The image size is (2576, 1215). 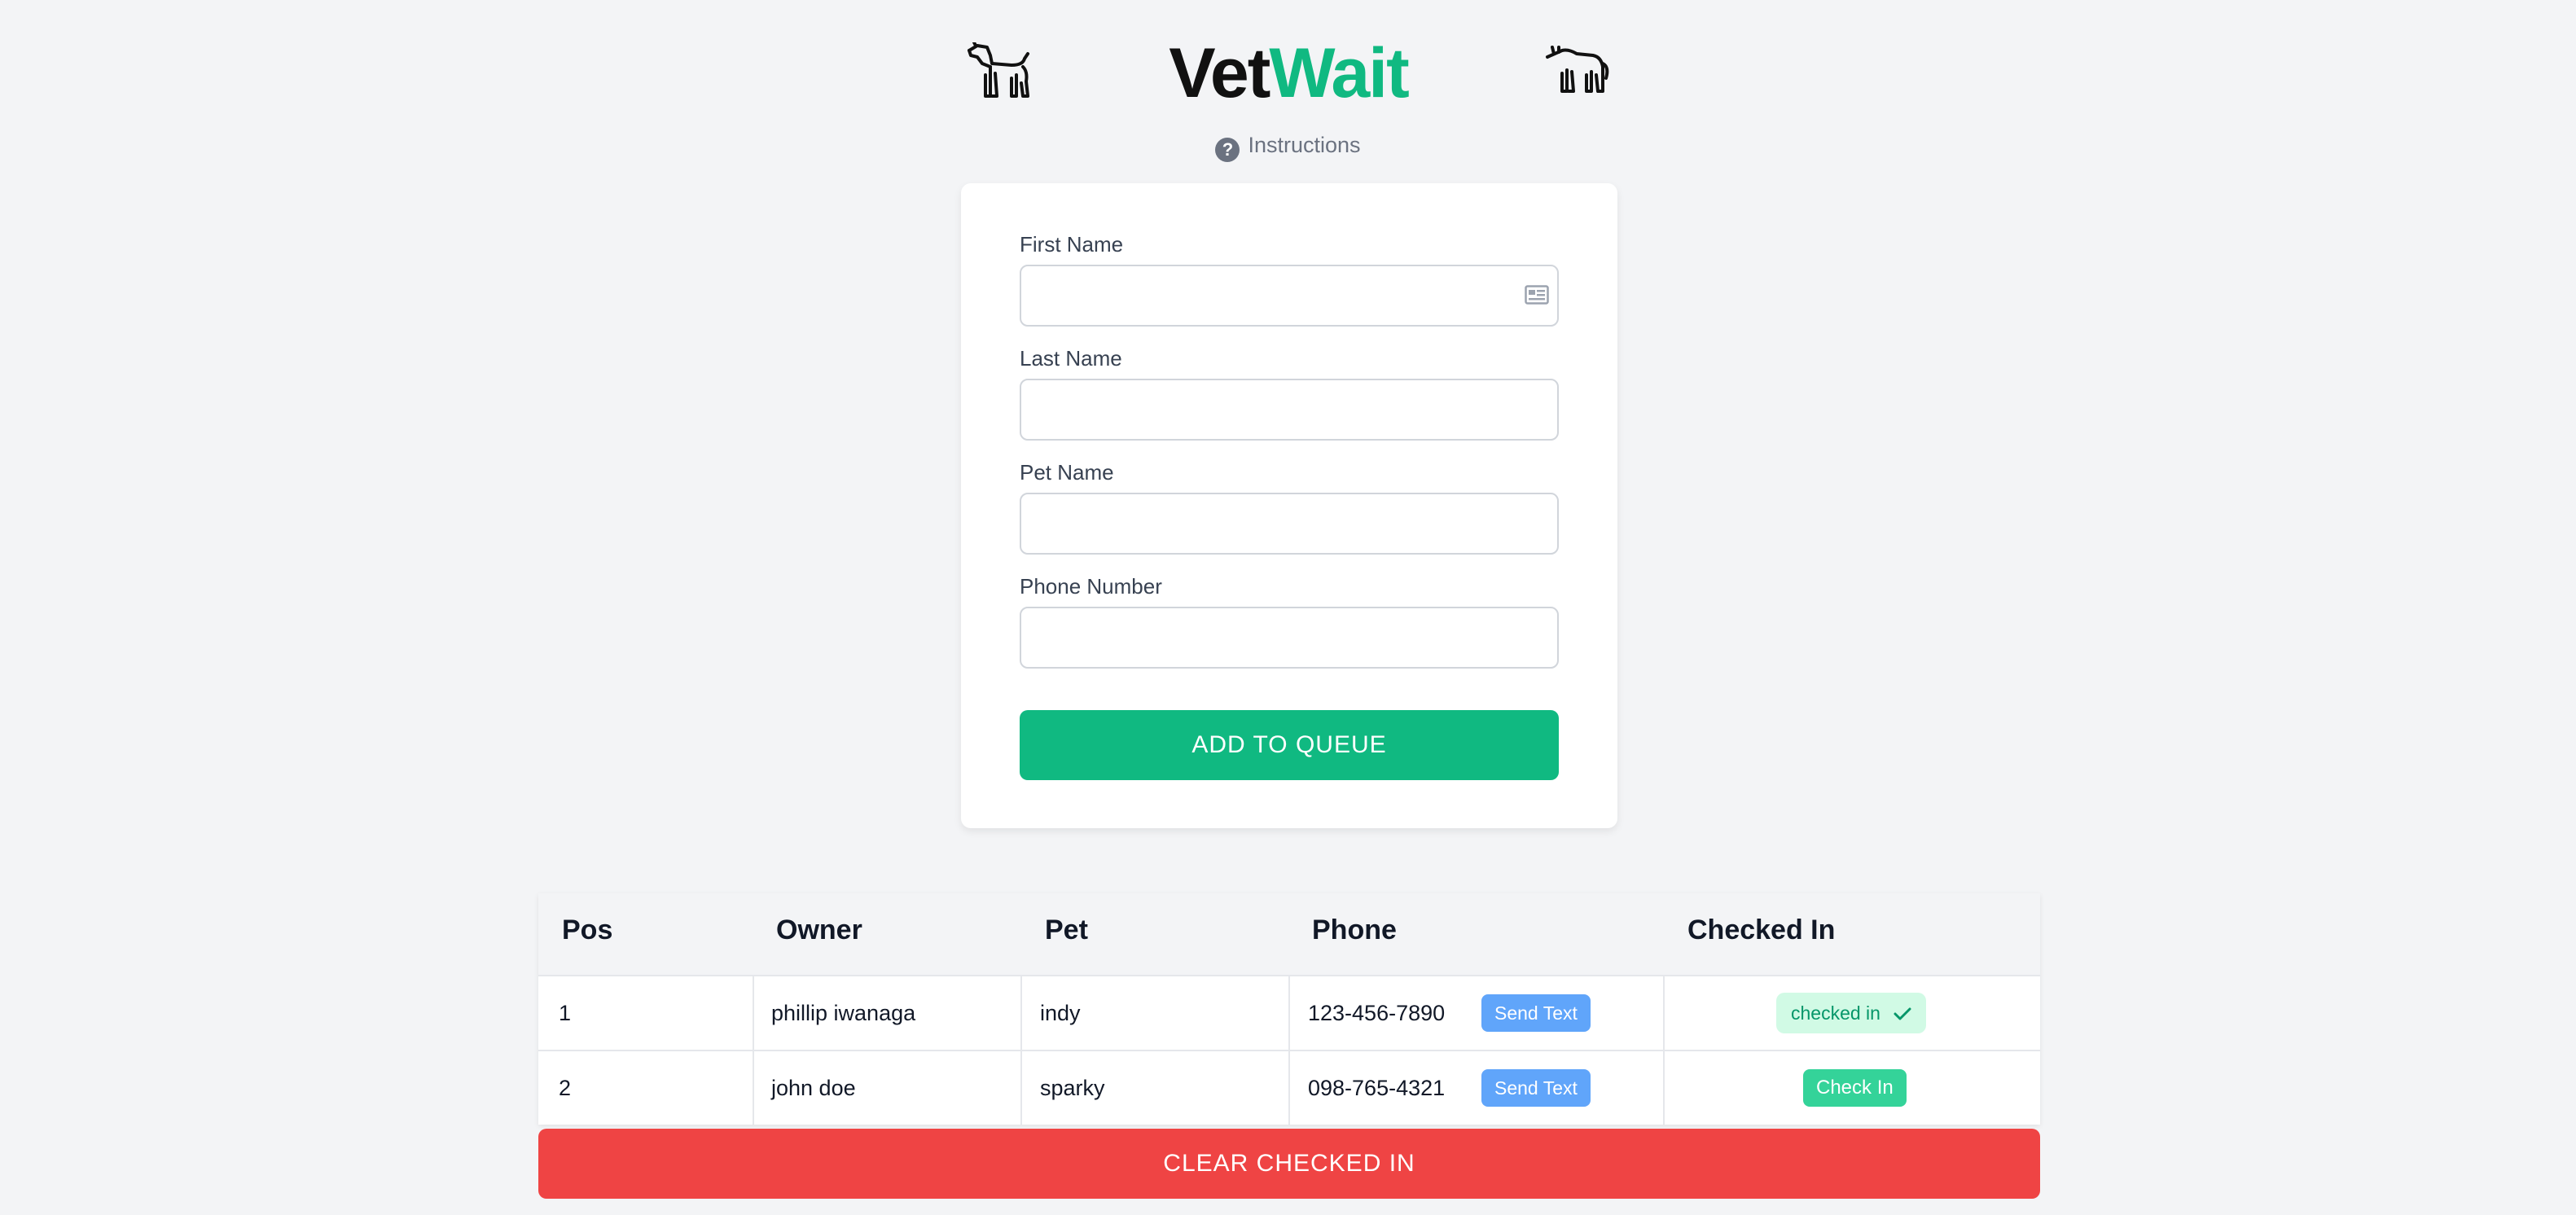 I want to click on cell-pet: indy, so click(x=1060, y=1013).